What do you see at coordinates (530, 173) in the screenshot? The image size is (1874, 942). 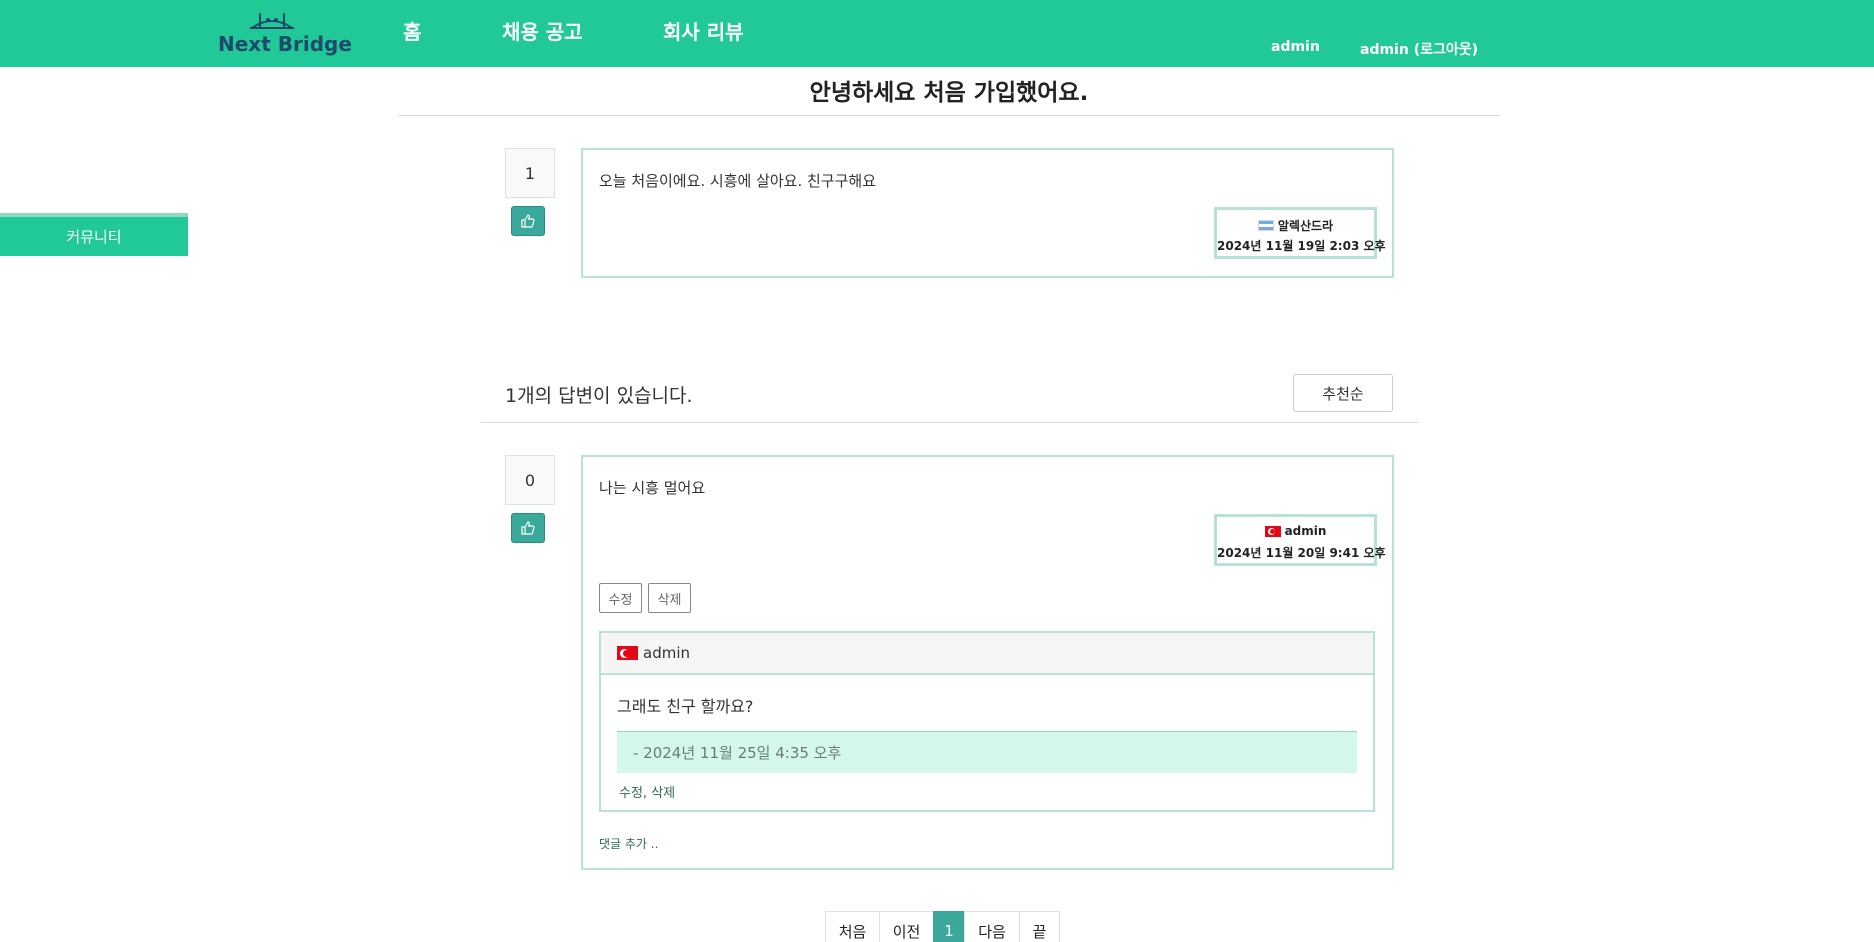 I see `question-vote-count: 1` at bounding box center [530, 173].